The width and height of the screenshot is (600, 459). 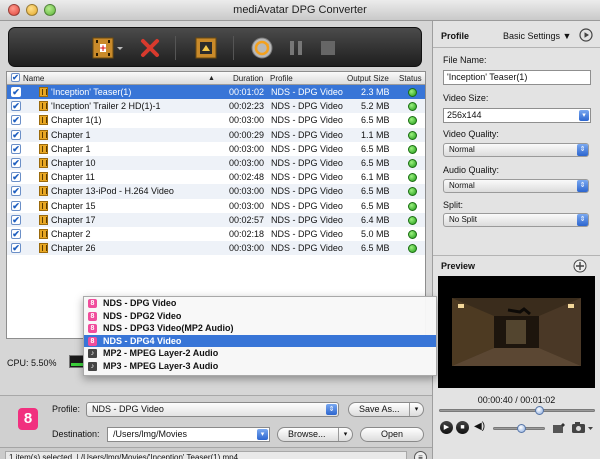 What do you see at coordinates (375, 205) in the screenshot?
I see `output-size-cell: 6.5 MB` at bounding box center [375, 205].